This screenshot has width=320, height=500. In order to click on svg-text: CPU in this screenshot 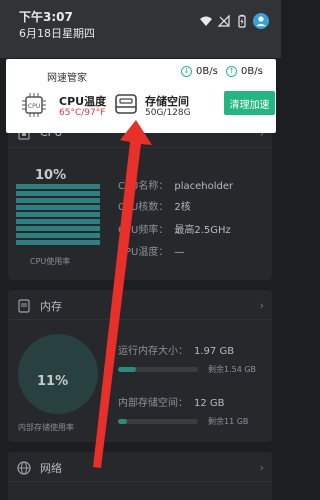, I will do `click(34, 106)`.